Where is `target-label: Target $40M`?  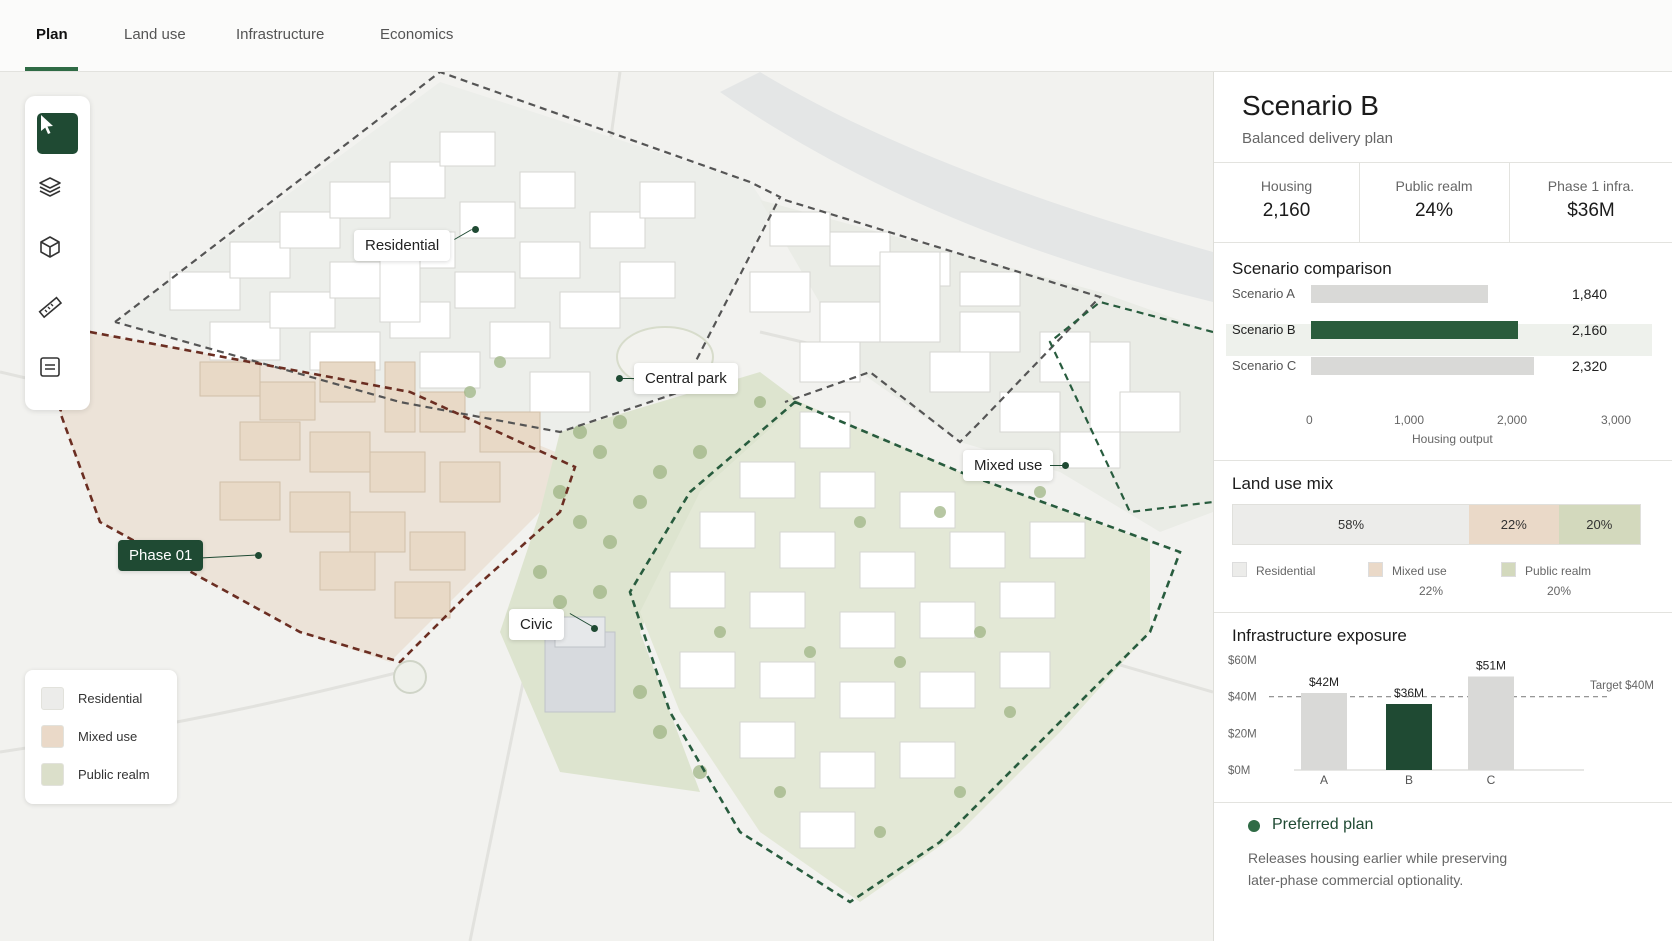 target-label: Target $40M is located at coordinates (1622, 686).